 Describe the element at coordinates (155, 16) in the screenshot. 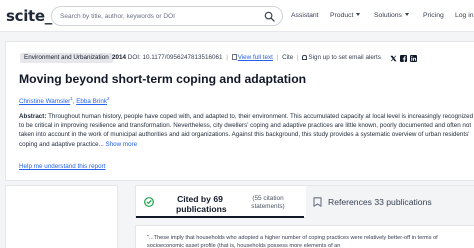

I see `search-input` at that location.